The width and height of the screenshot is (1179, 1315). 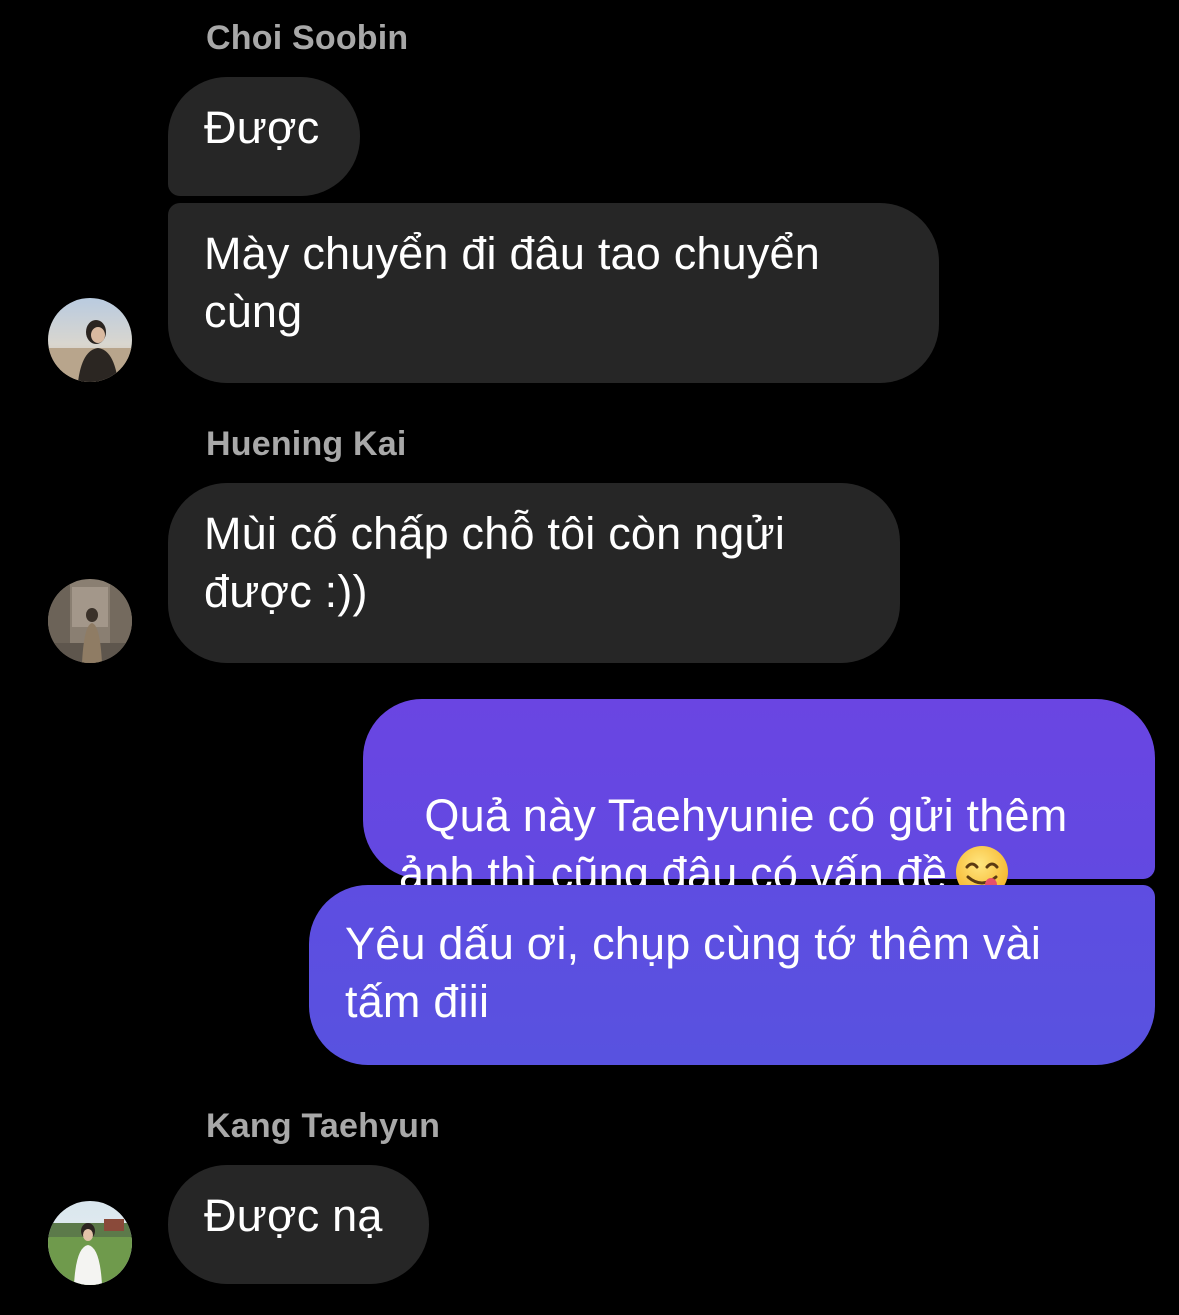 I want to click on message-bubble-incoming: Mùi cố chấp chỗ tôi còn ngửi được :)), so click(x=534, y=573).